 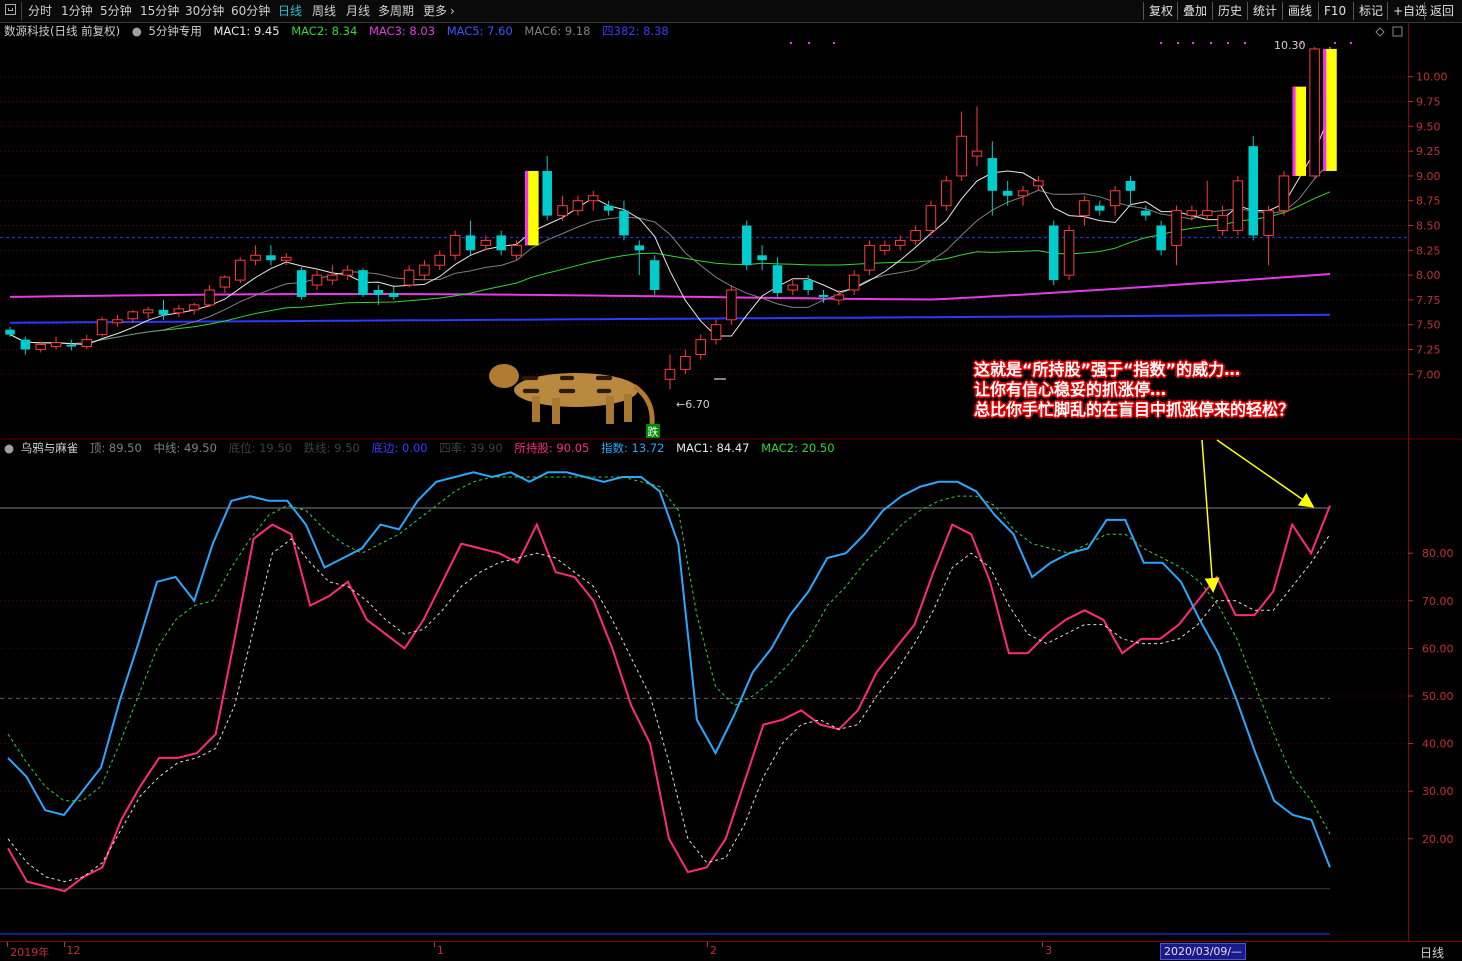 What do you see at coordinates (1194, 11) in the screenshot?
I see `overlay-button: 叠加` at bounding box center [1194, 11].